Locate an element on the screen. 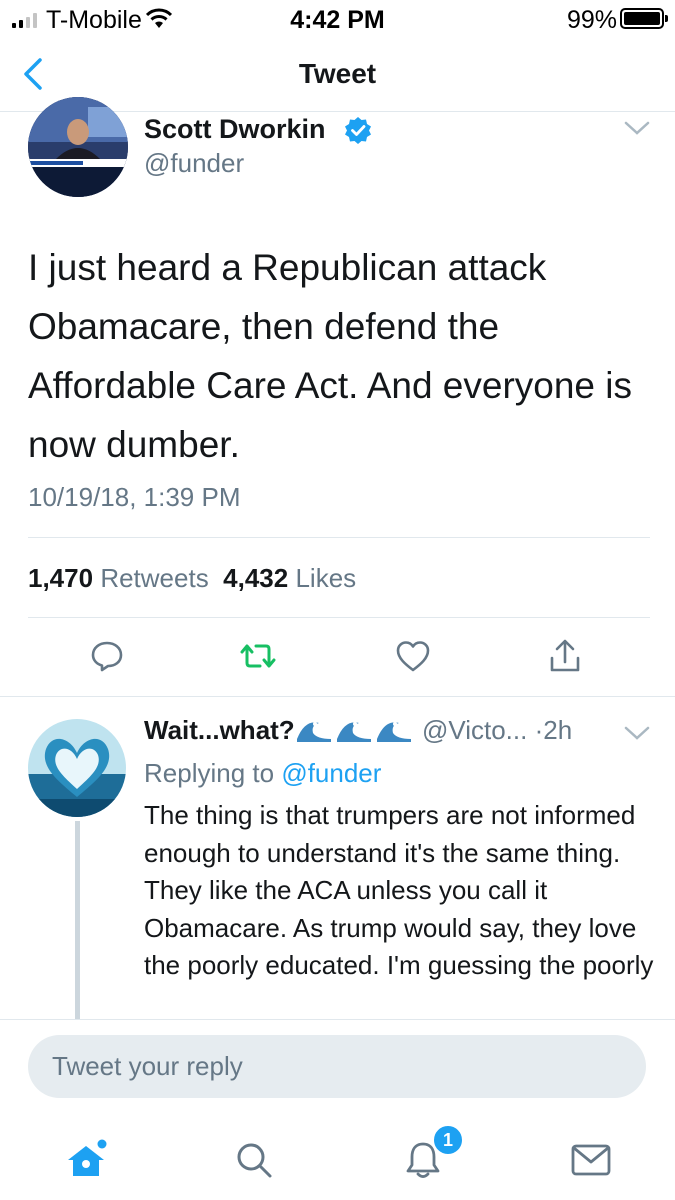 This screenshot has width=675, height=1200. author-handle: @funder is located at coordinates (194, 163).